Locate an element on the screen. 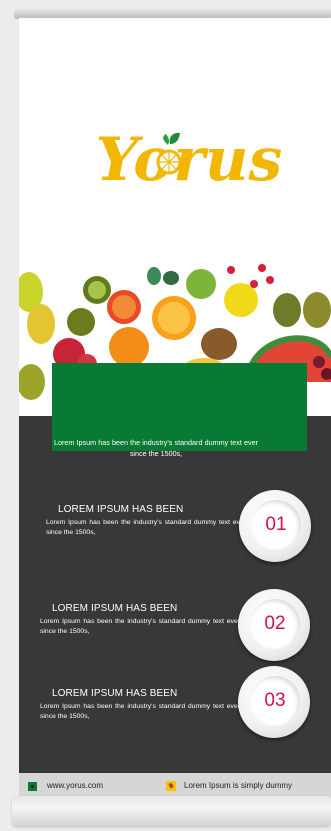  address-text: Lorem Ipsum is simply dummy is located at coordinates (238, 785).